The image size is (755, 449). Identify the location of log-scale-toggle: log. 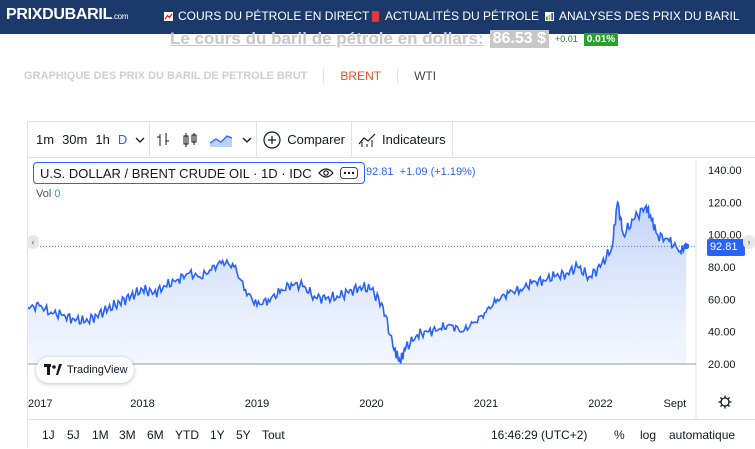
(648, 435).